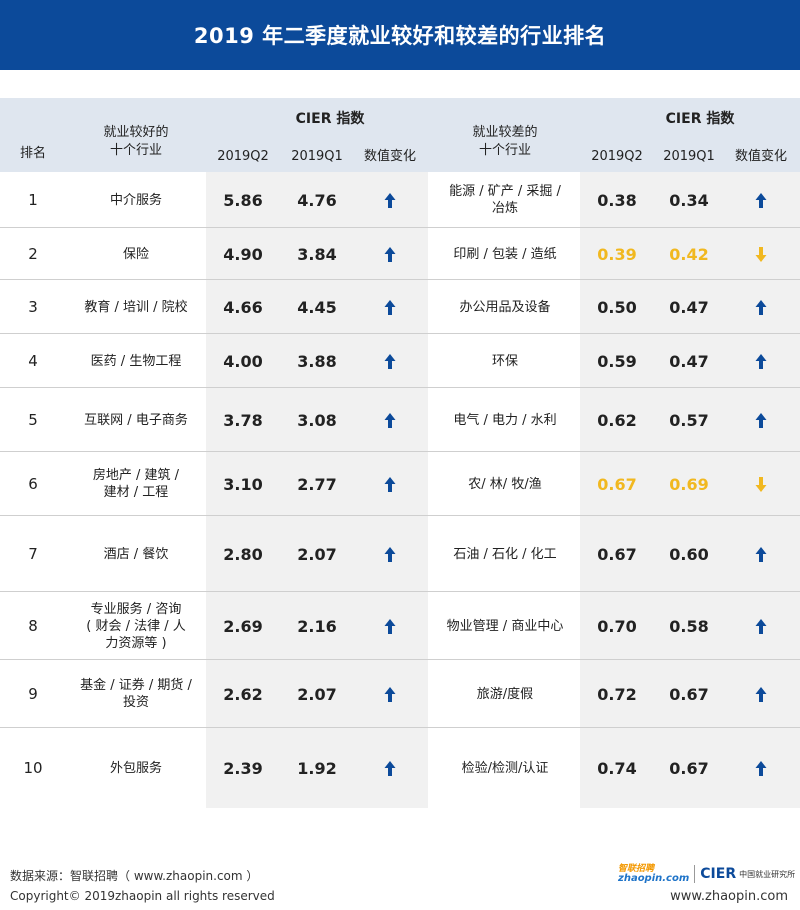 The width and height of the screenshot is (800, 910). What do you see at coordinates (243, 307) in the screenshot?
I see `good-q2-value: 4.66` at bounding box center [243, 307].